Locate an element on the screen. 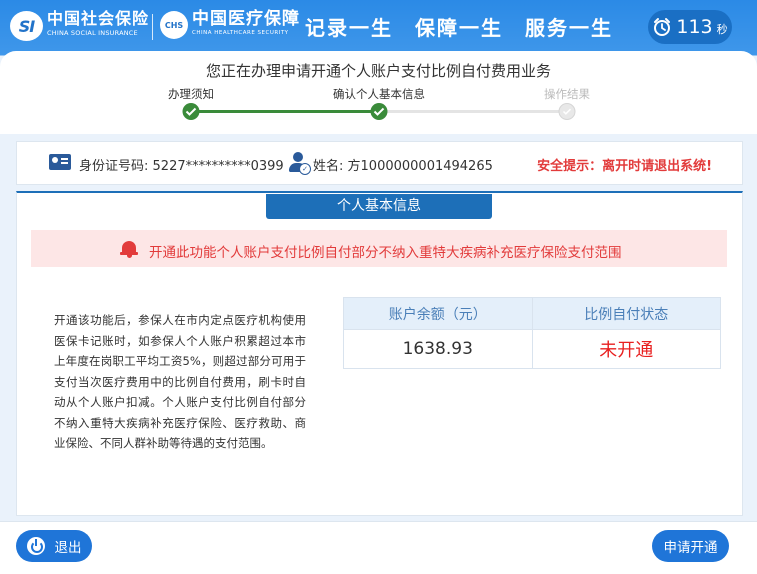 This screenshot has height=574, width=757. timer-value: 113 is located at coordinates (694, 27).